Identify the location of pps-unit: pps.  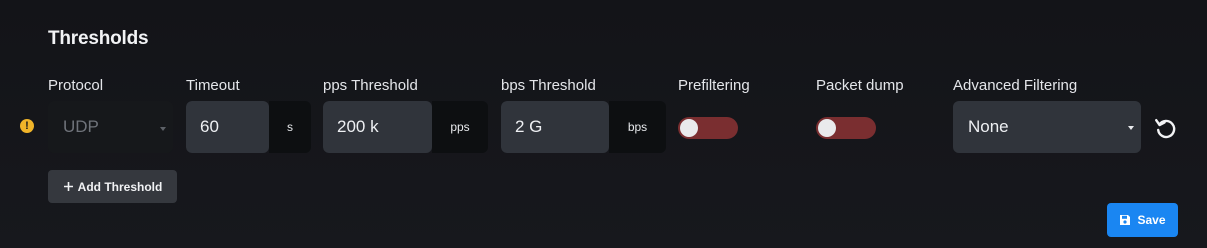
(460, 127).